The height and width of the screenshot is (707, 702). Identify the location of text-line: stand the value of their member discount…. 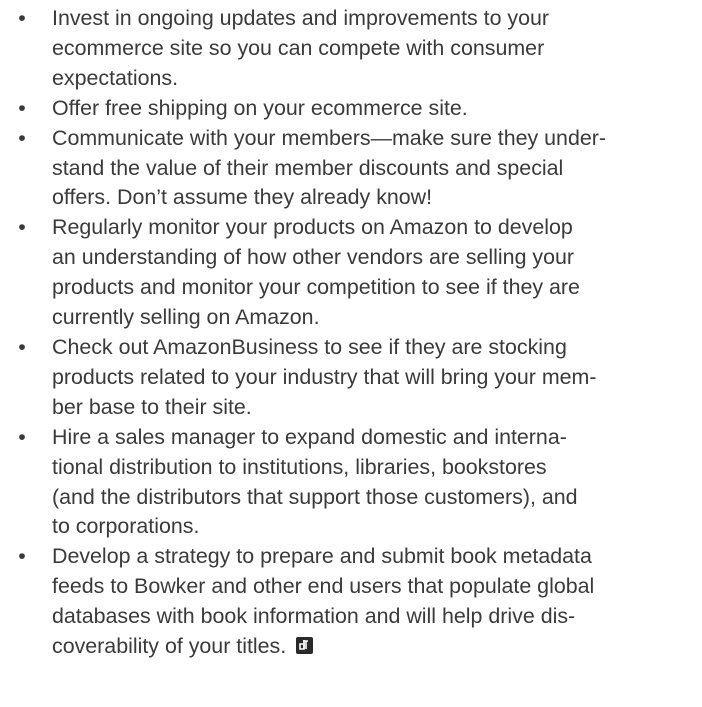
(308, 167).